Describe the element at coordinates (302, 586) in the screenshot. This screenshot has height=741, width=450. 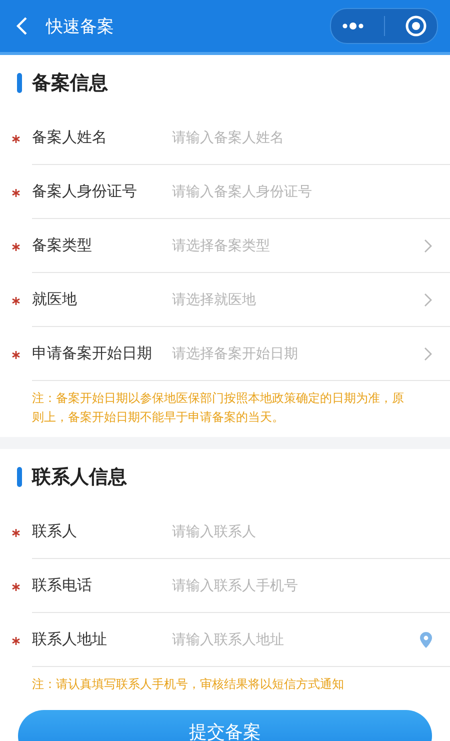
I see `input-field: 请输入联系人手机号` at that location.